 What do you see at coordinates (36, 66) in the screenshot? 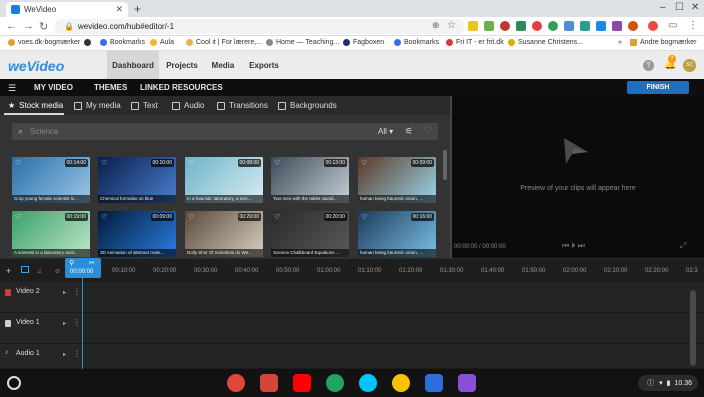
I see `wevideo-logo: weVideo` at bounding box center [36, 66].